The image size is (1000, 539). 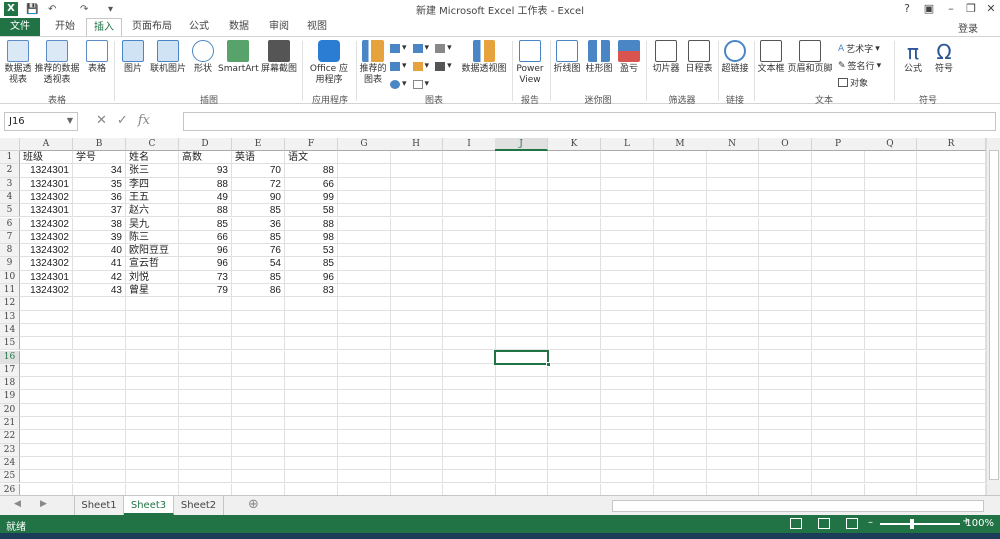 I want to click on cell-f25, so click(x=311, y=477).